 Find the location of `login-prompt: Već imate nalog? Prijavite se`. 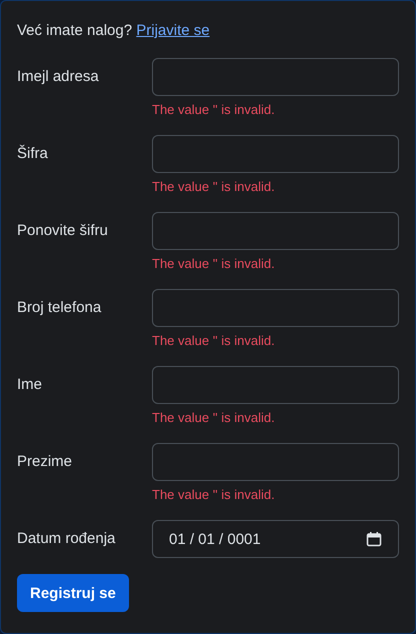

login-prompt: Već imate nalog? Prijavite se is located at coordinates (114, 31).